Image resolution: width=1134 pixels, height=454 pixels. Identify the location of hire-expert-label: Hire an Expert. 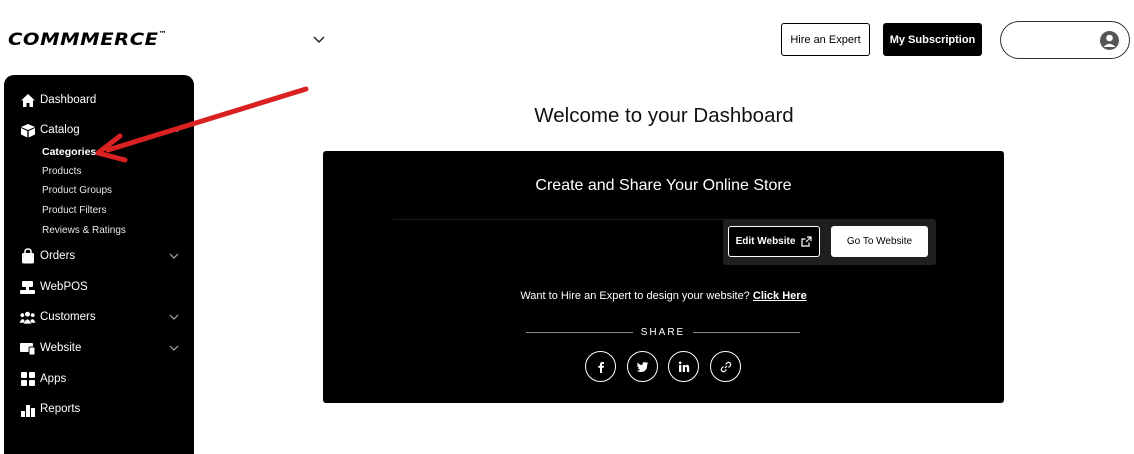
(825, 39).